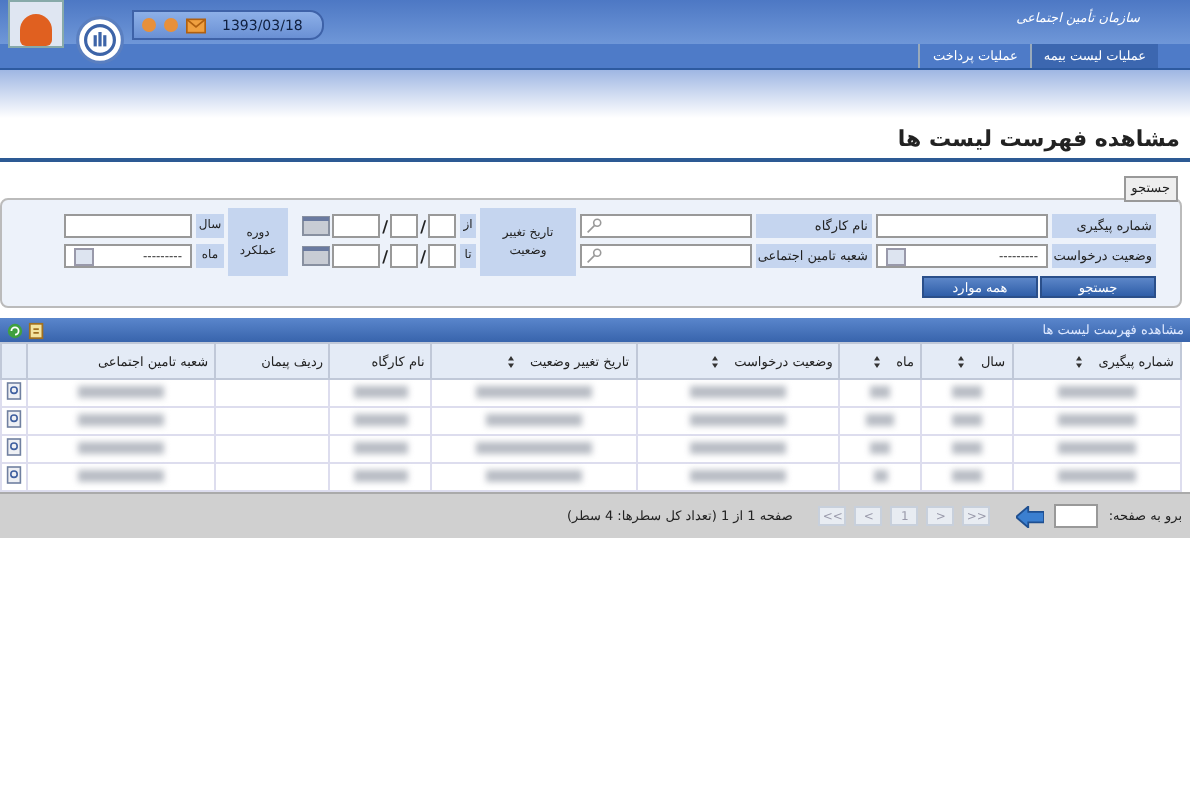  What do you see at coordinates (36, 24) in the screenshot?
I see `user-icon` at bounding box center [36, 24].